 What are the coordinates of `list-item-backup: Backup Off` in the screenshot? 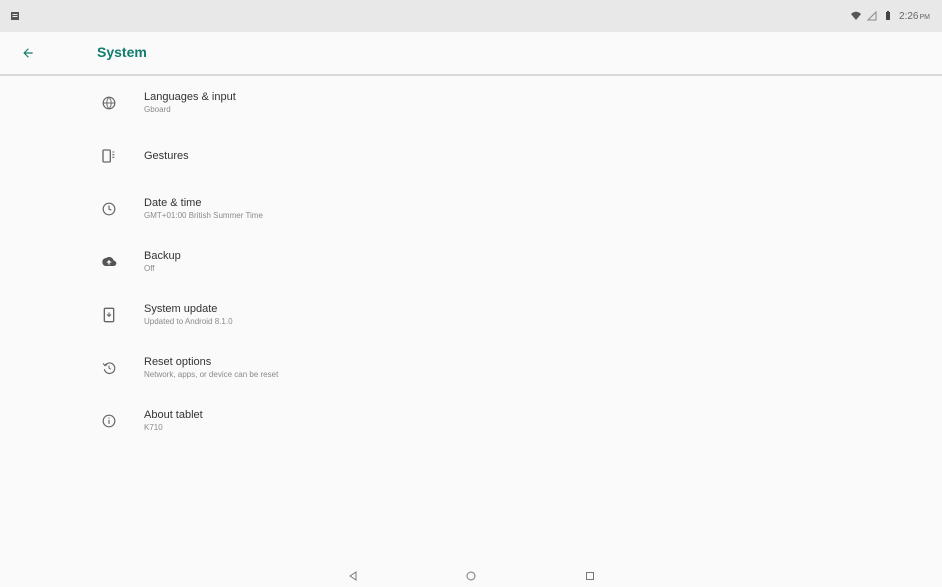 It's located at (471, 261).